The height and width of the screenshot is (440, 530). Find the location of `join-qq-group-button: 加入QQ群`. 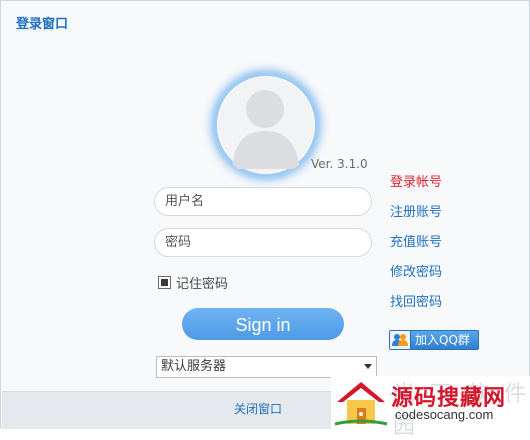

join-qq-group-button: 加入QQ群 is located at coordinates (434, 340).